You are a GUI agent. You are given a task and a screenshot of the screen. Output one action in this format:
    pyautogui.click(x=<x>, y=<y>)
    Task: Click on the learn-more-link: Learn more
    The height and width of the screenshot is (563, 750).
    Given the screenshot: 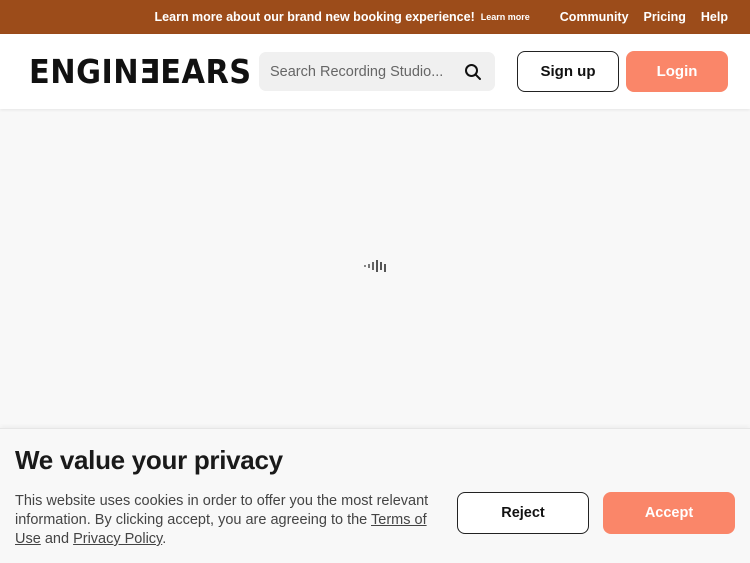 What is the action you would take?
    pyautogui.click(x=505, y=17)
    